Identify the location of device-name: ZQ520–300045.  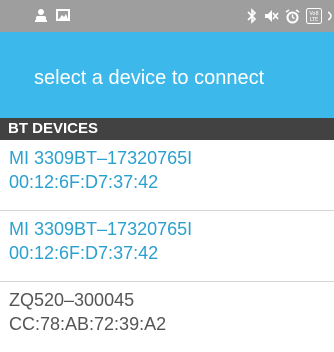
(72, 300).